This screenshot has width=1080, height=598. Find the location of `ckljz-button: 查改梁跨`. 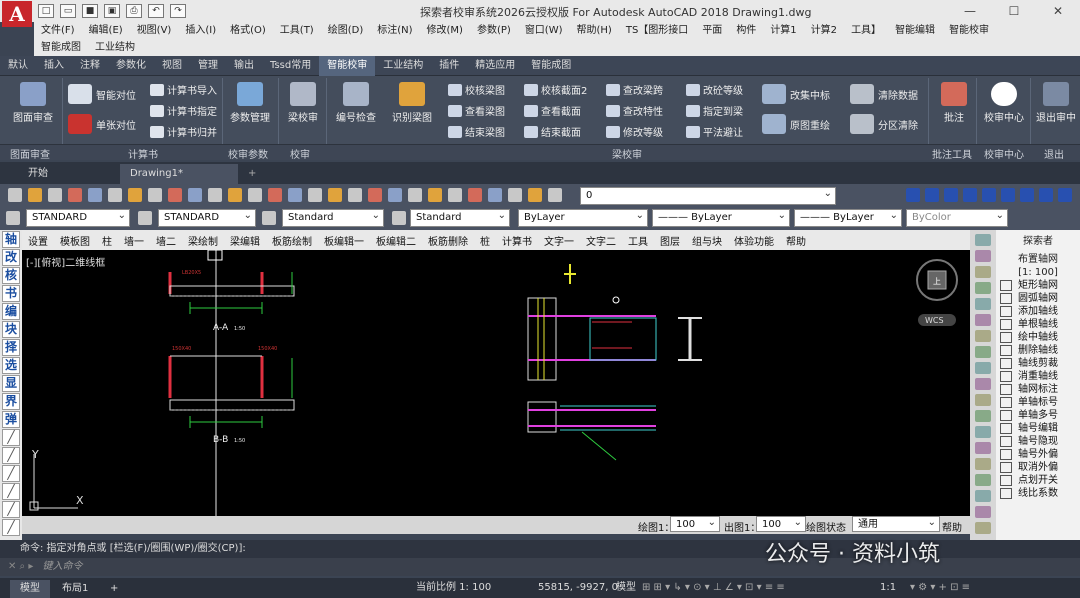

ckljz-button: 查改梁跨 is located at coordinates (634, 89).